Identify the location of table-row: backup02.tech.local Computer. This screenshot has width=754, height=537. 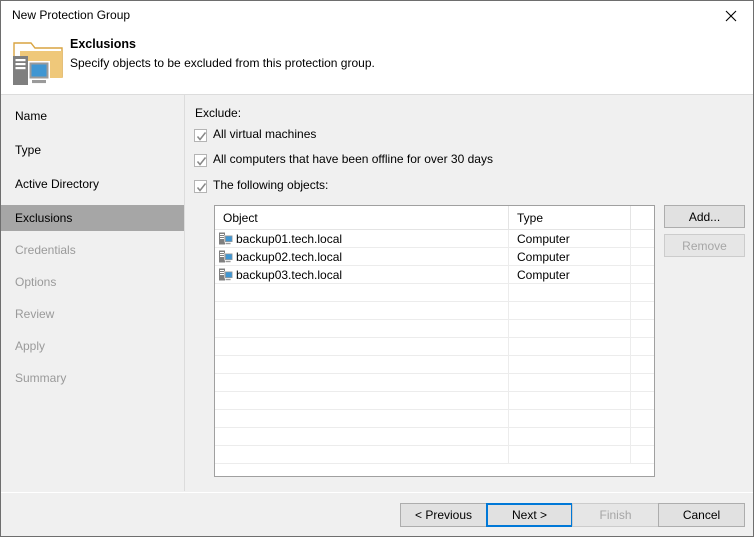
(434, 257).